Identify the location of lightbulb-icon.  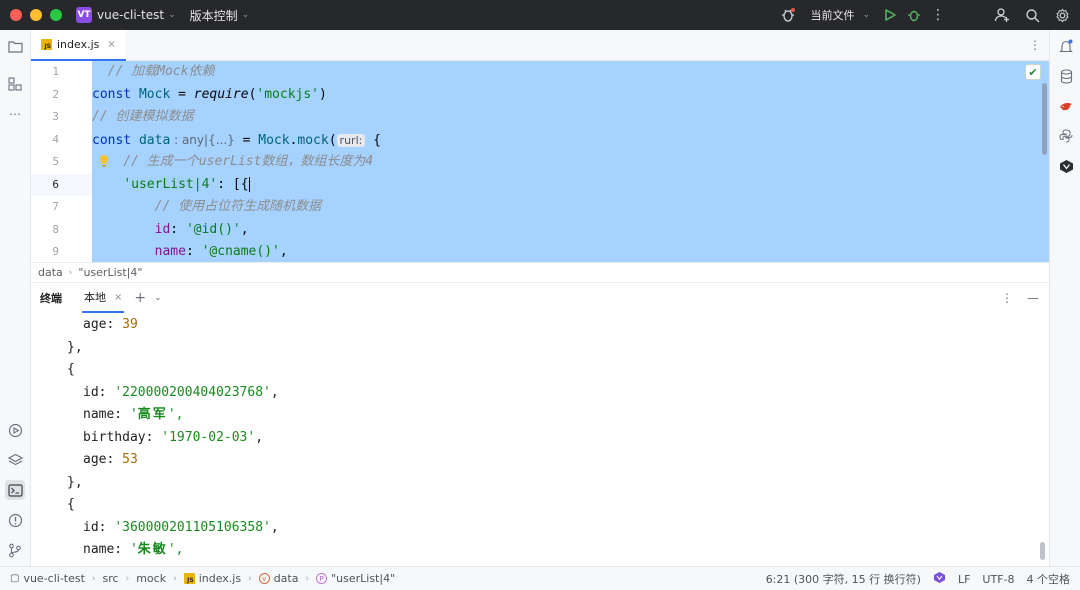
(105, 162).